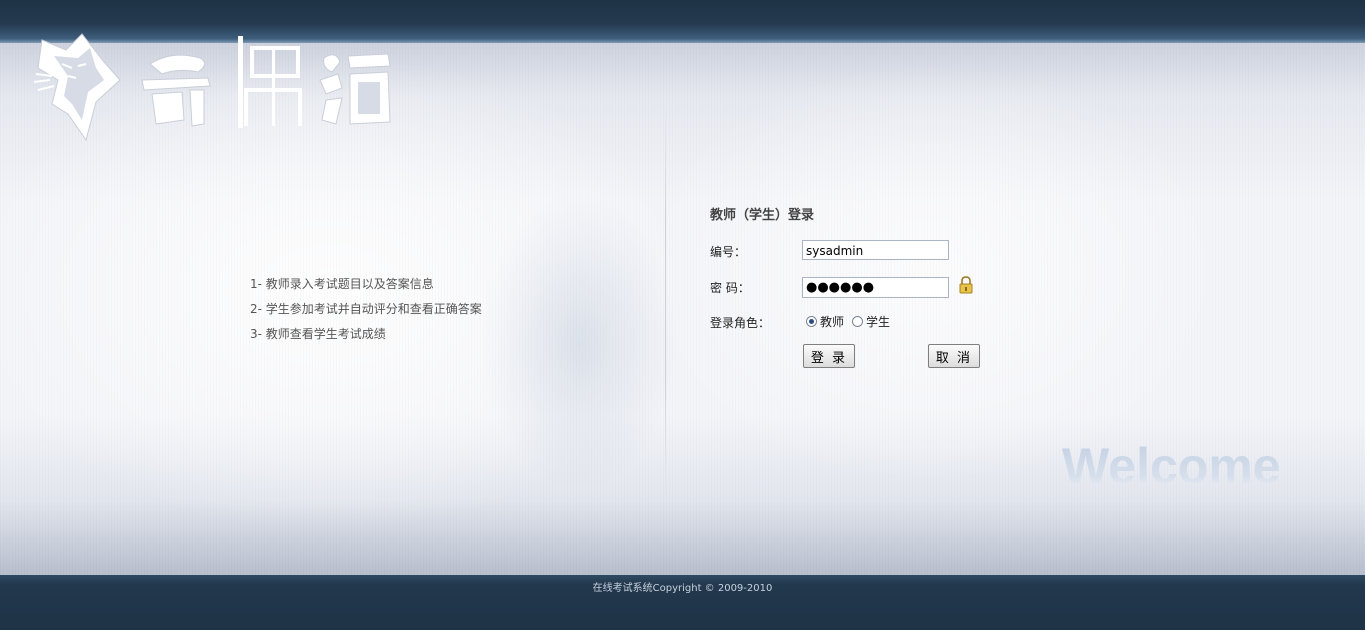 The height and width of the screenshot is (630, 1365). What do you see at coordinates (342, 284) in the screenshot?
I see `feature-item: 1- 教师录入考试题目以及答案信息` at bounding box center [342, 284].